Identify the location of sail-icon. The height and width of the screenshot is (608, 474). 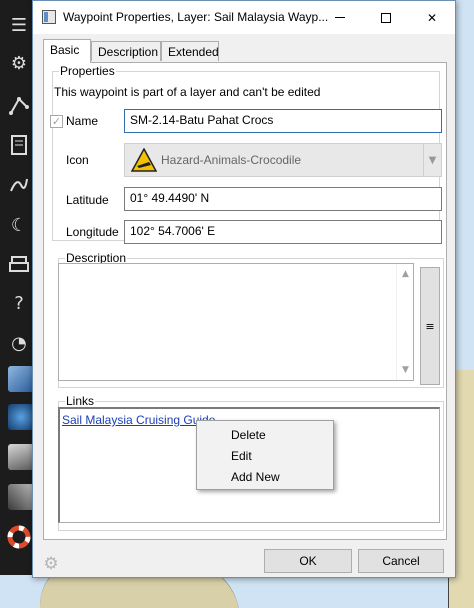
(21, 457).